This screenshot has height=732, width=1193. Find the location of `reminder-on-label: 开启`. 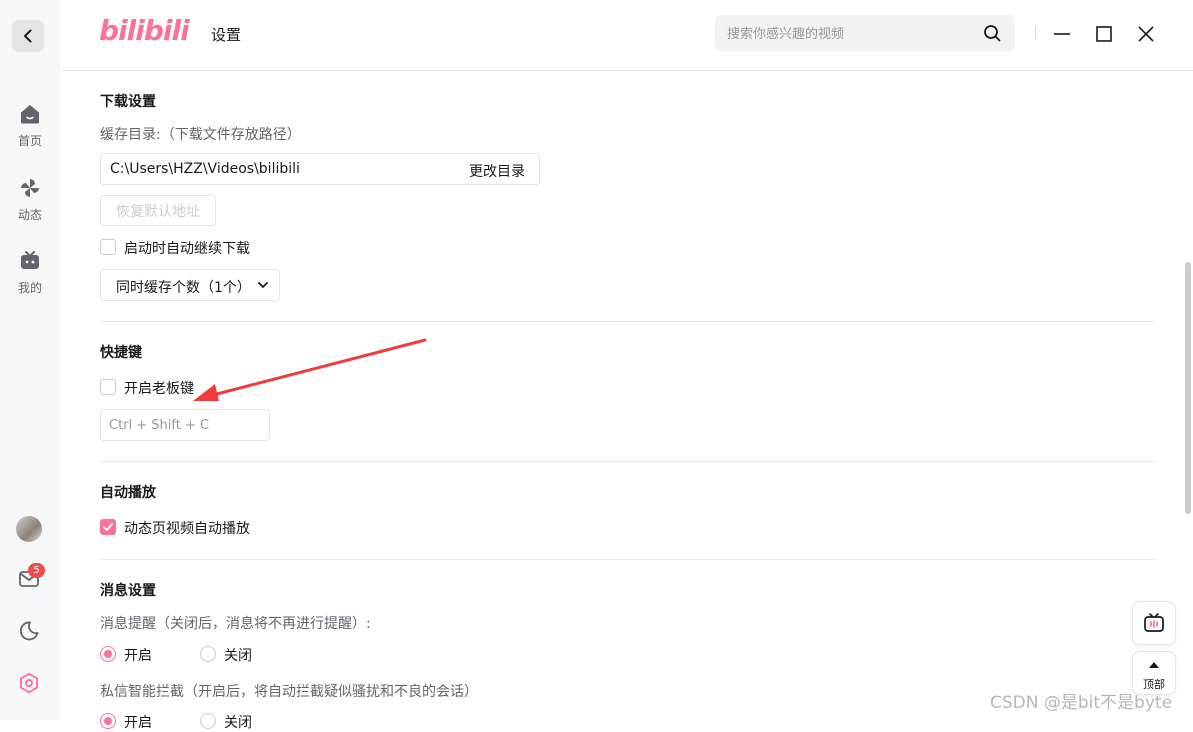

reminder-on-label: 开启 is located at coordinates (138, 656).